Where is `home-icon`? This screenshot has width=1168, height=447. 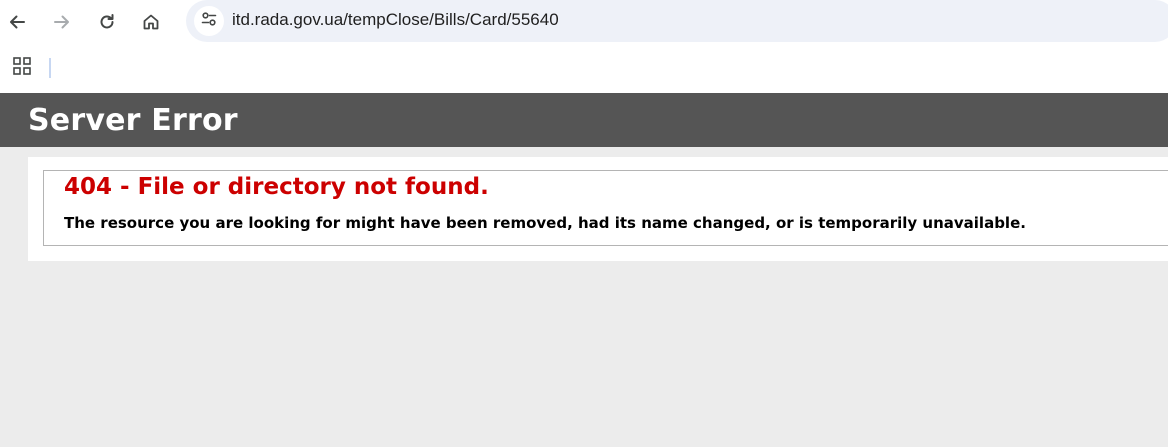 home-icon is located at coordinates (151, 22).